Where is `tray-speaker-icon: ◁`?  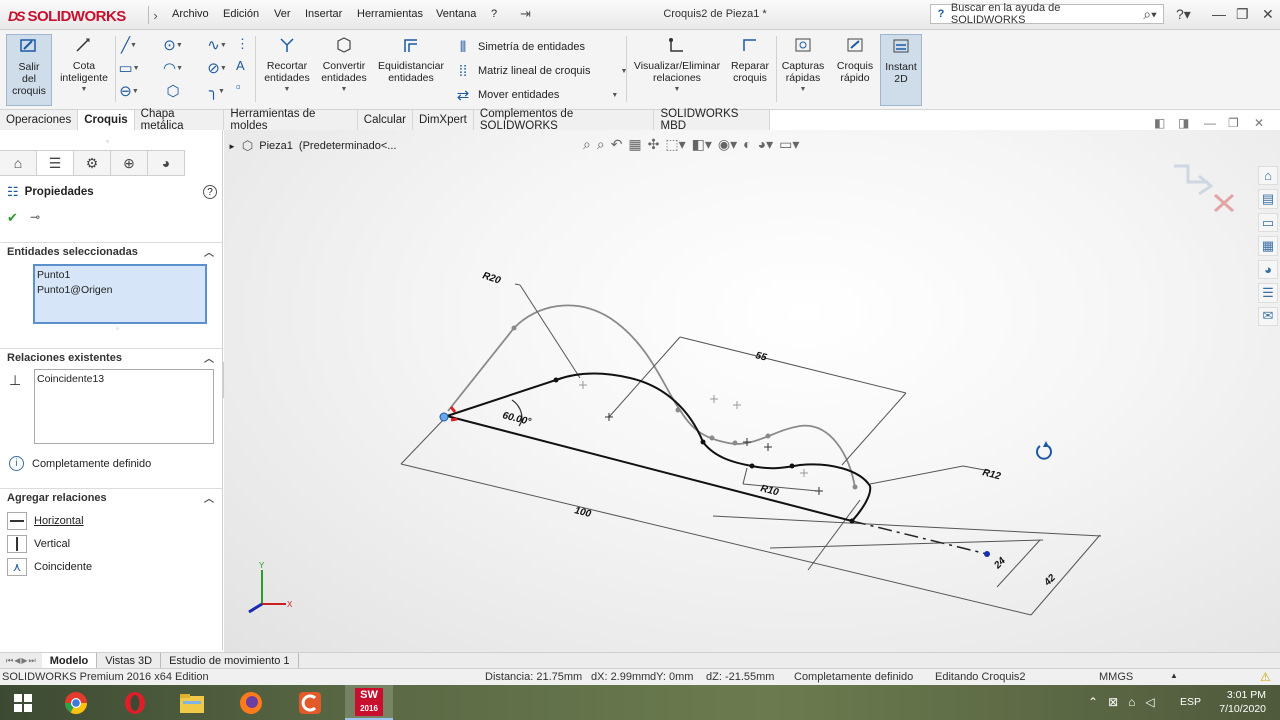
tray-speaker-icon: ◁ is located at coordinates (1149, 702).